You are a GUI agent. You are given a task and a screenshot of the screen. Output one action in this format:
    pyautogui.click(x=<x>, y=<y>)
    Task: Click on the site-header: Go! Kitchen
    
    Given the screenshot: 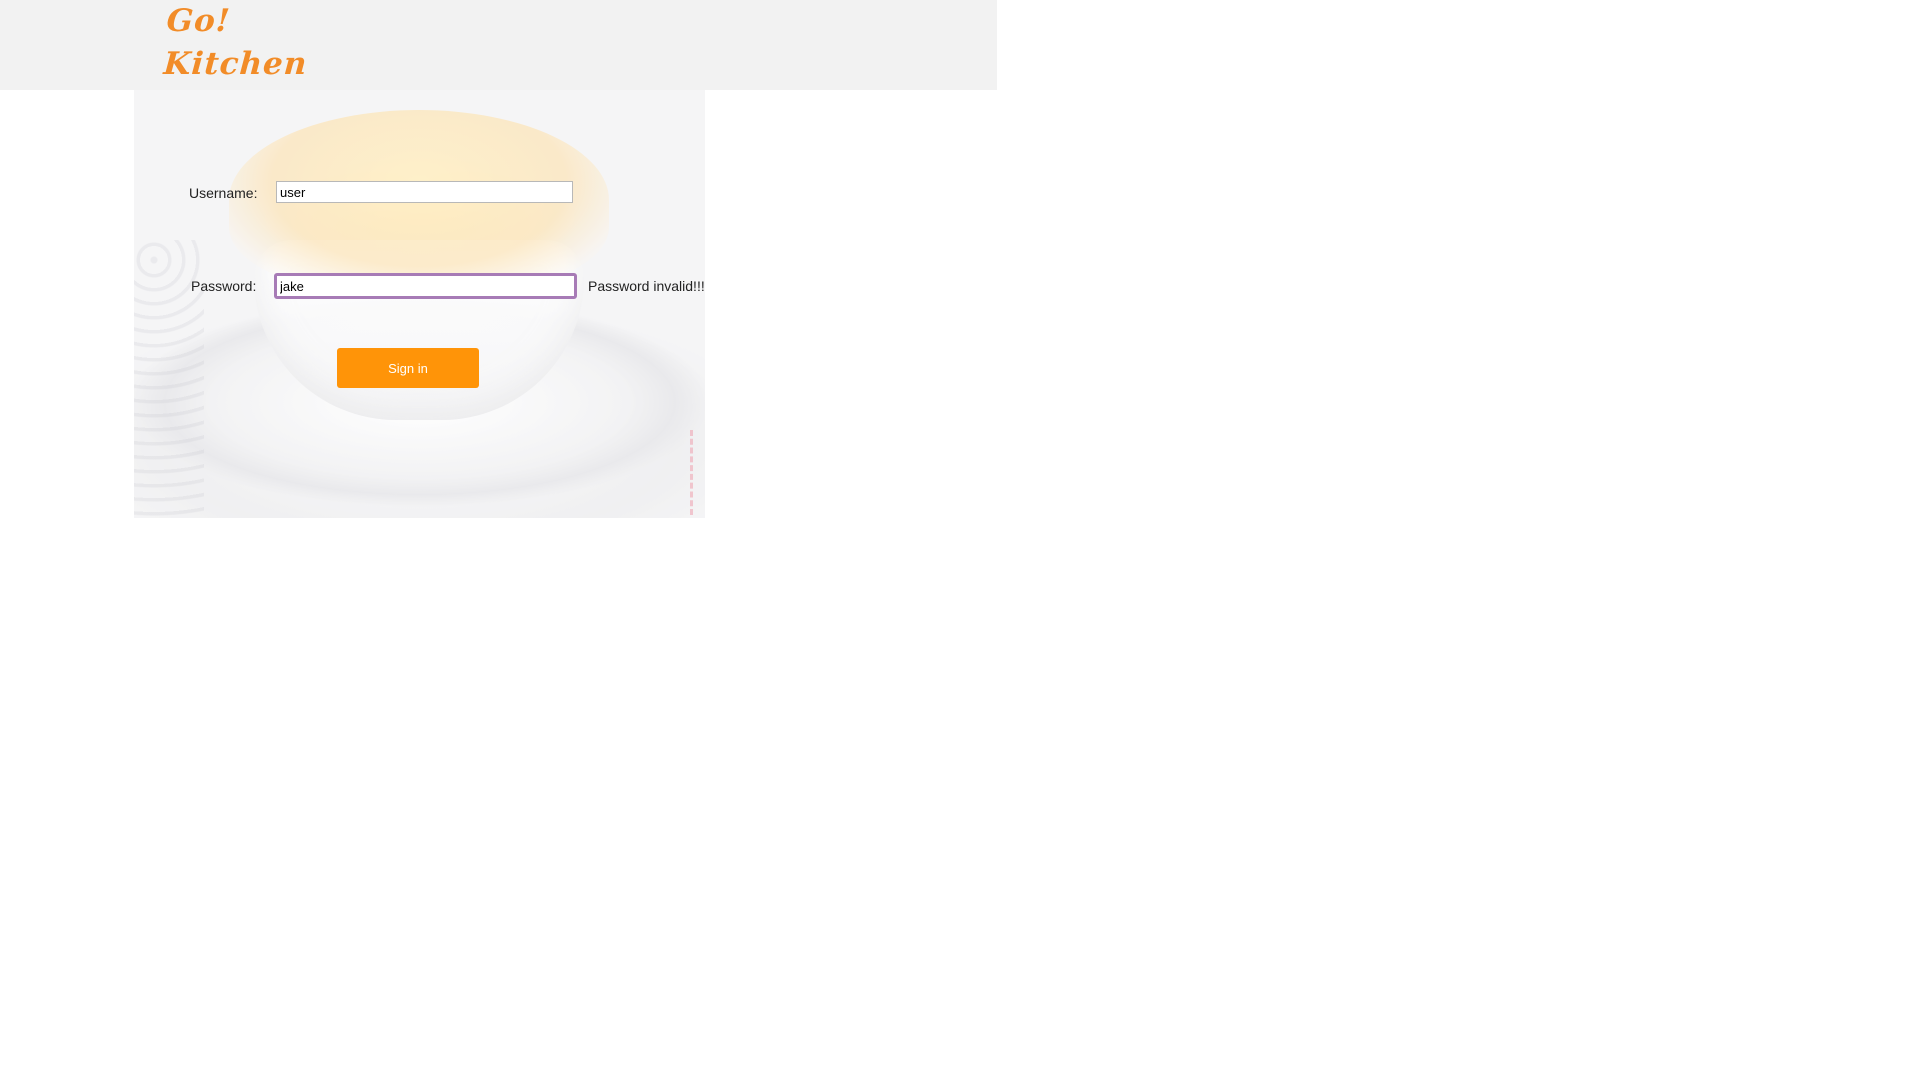 What is the action you would take?
    pyautogui.click(x=498, y=45)
    